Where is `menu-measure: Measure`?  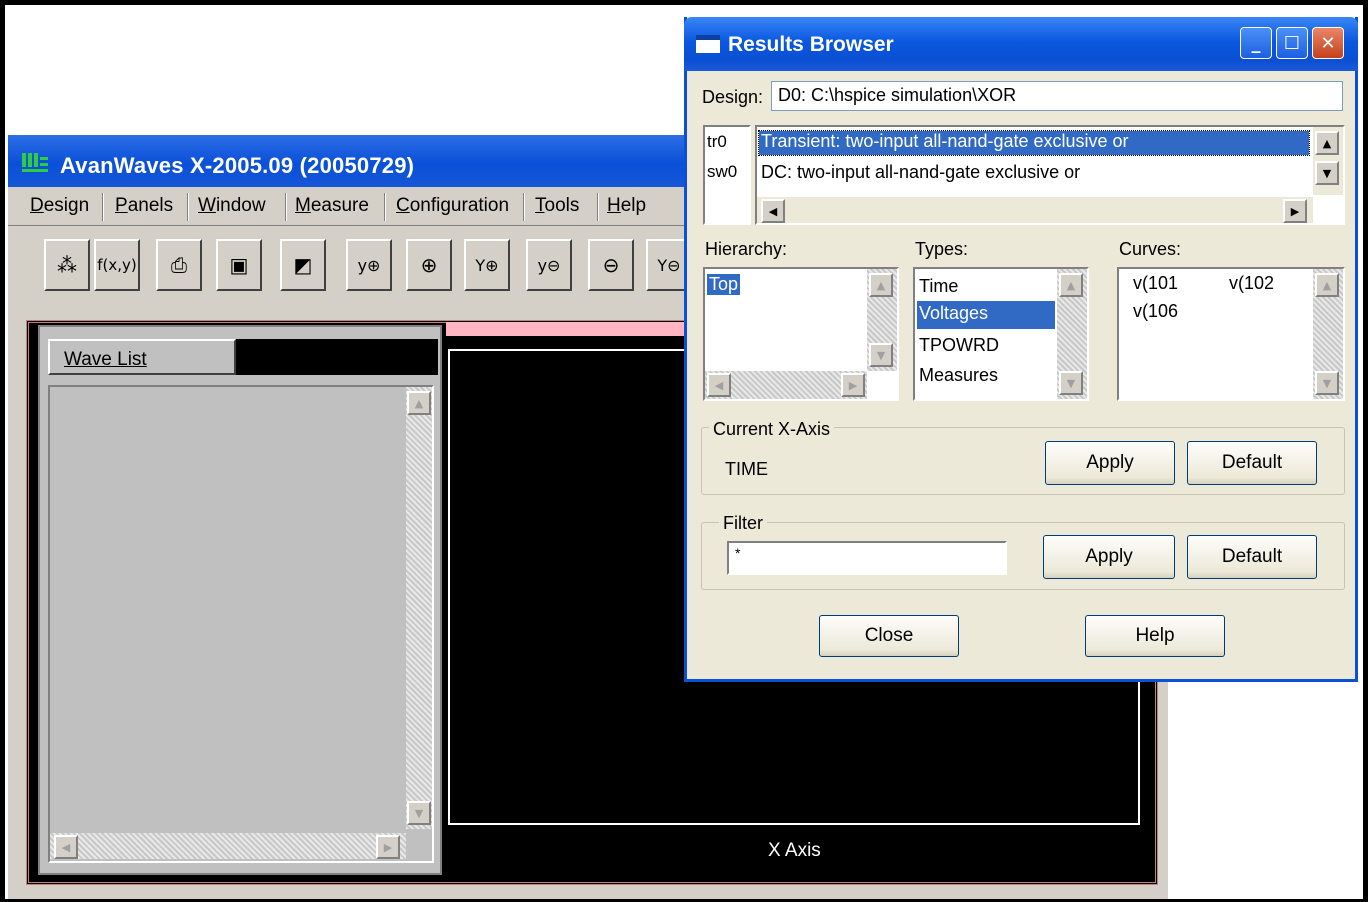
menu-measure: Measure is located at coordinates (332, 208).